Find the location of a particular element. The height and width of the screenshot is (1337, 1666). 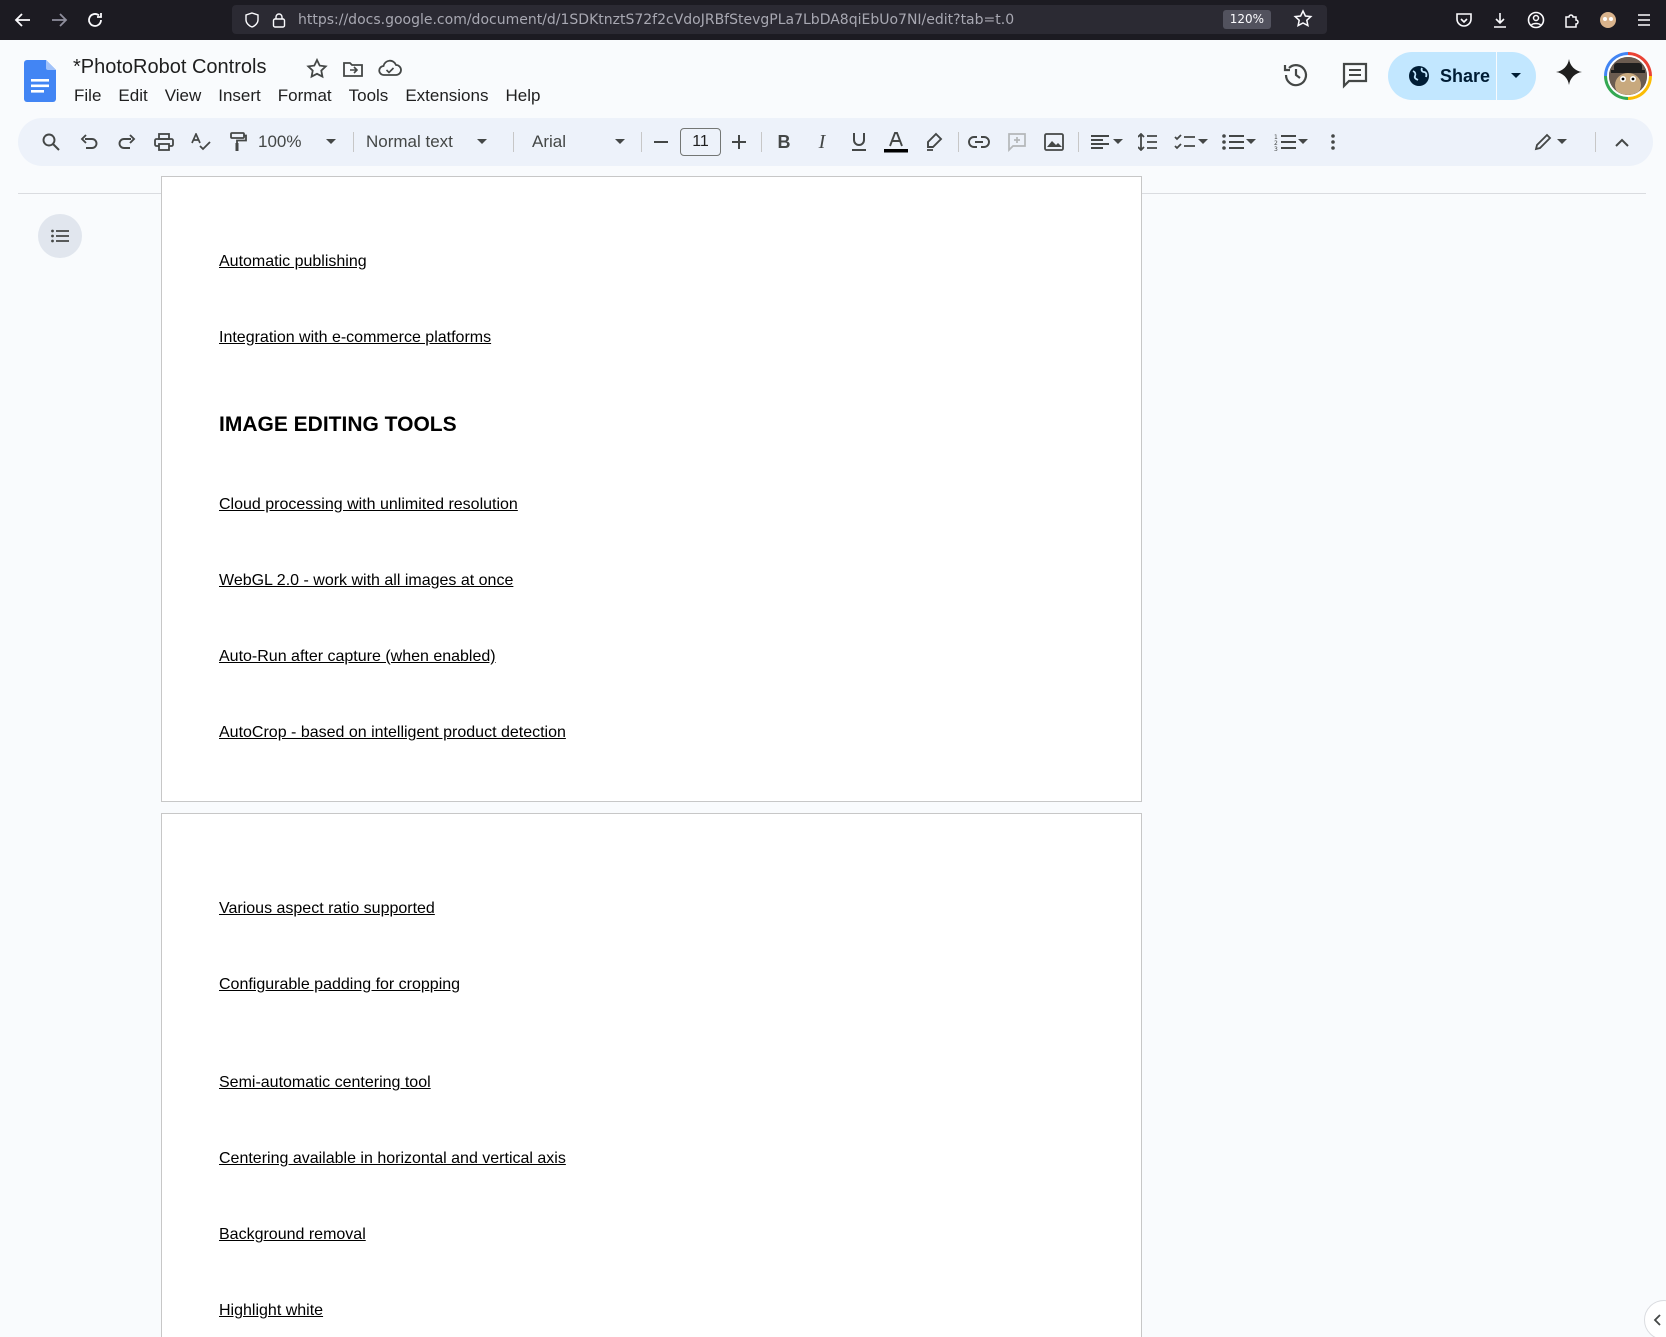

browser-extensions is located at coordinates (1557, 20).